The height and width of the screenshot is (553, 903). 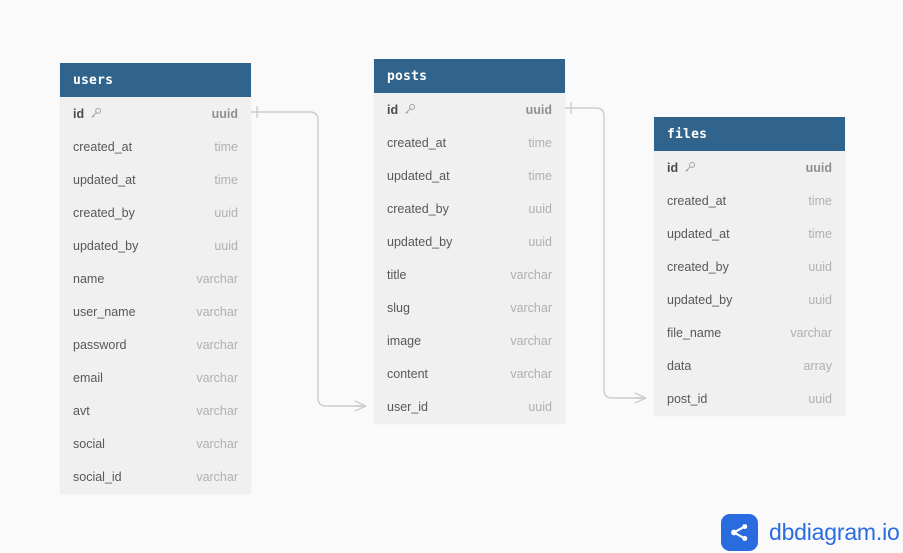 What do you see at coordinates (749, 332) in the screenshot?
I see `field-row: file_name varchar` at bounding box center [749, 332].